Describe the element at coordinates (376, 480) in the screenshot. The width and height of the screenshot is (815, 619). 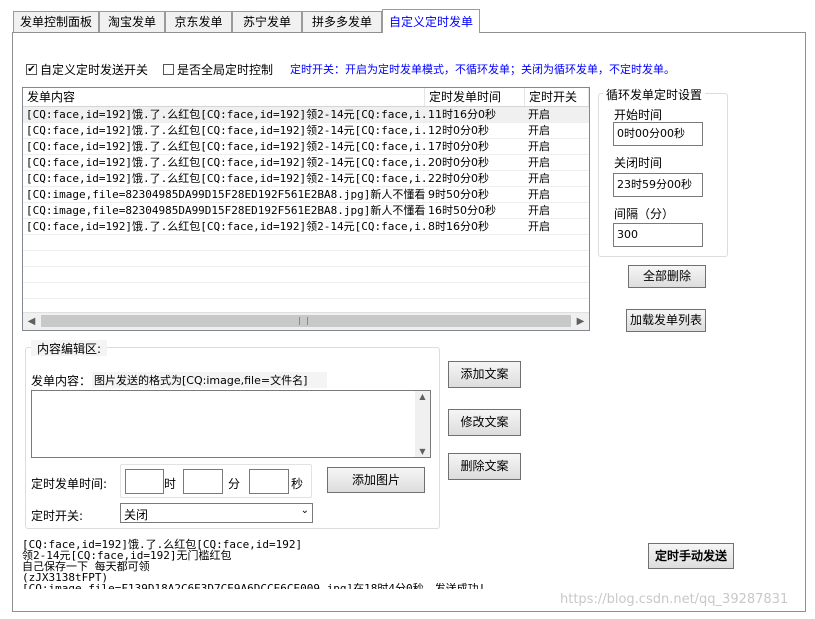
I see `add-image-button: 添加图片` at that location.